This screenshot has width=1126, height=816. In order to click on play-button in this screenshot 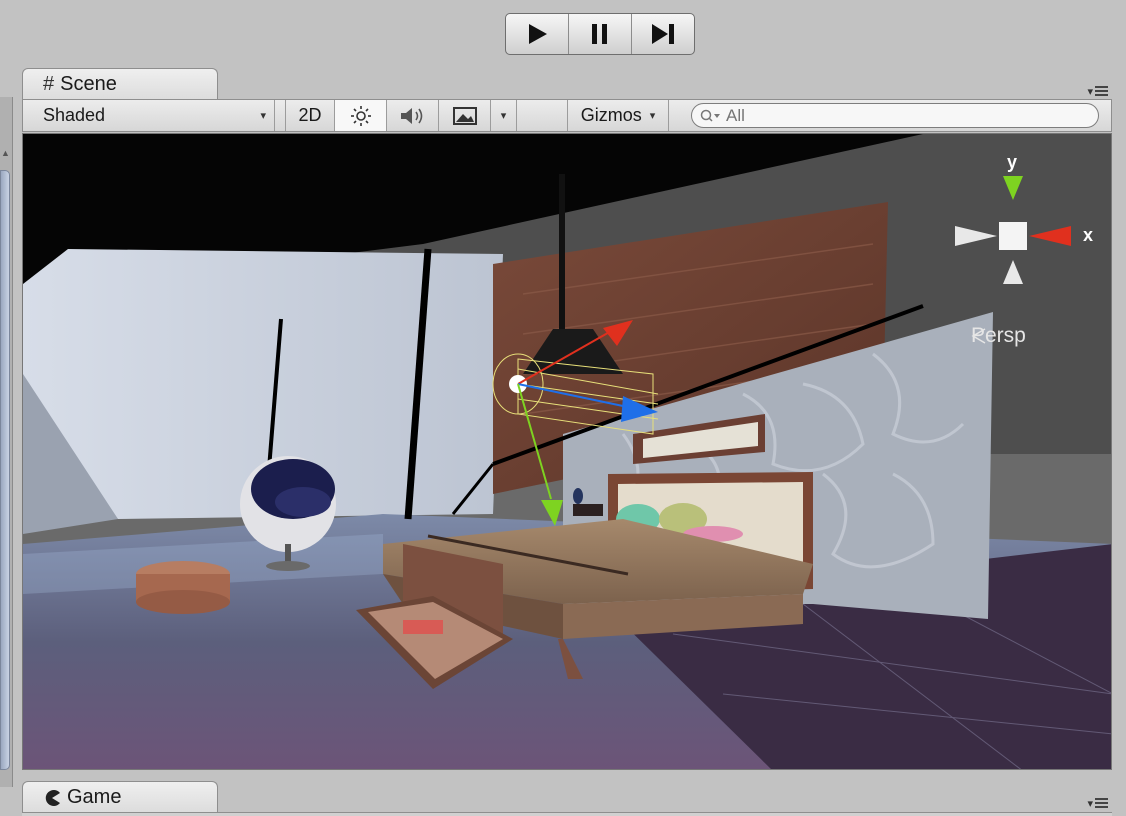, I will do `click(537, 34)`.